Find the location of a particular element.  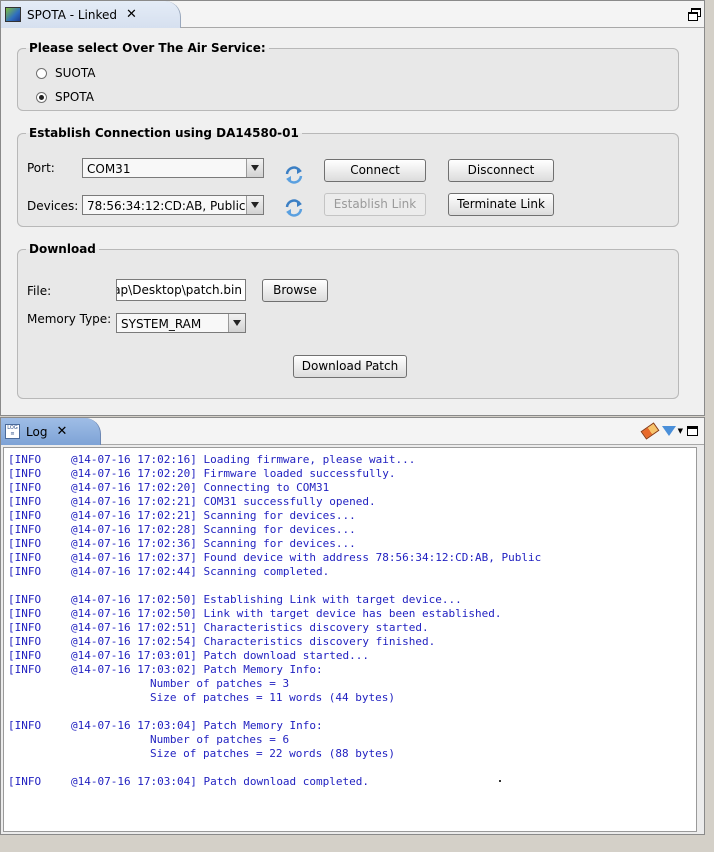

log-tab-bar: LOG ≡ Log ✕ ▼ is located at coordinates (352, 431).